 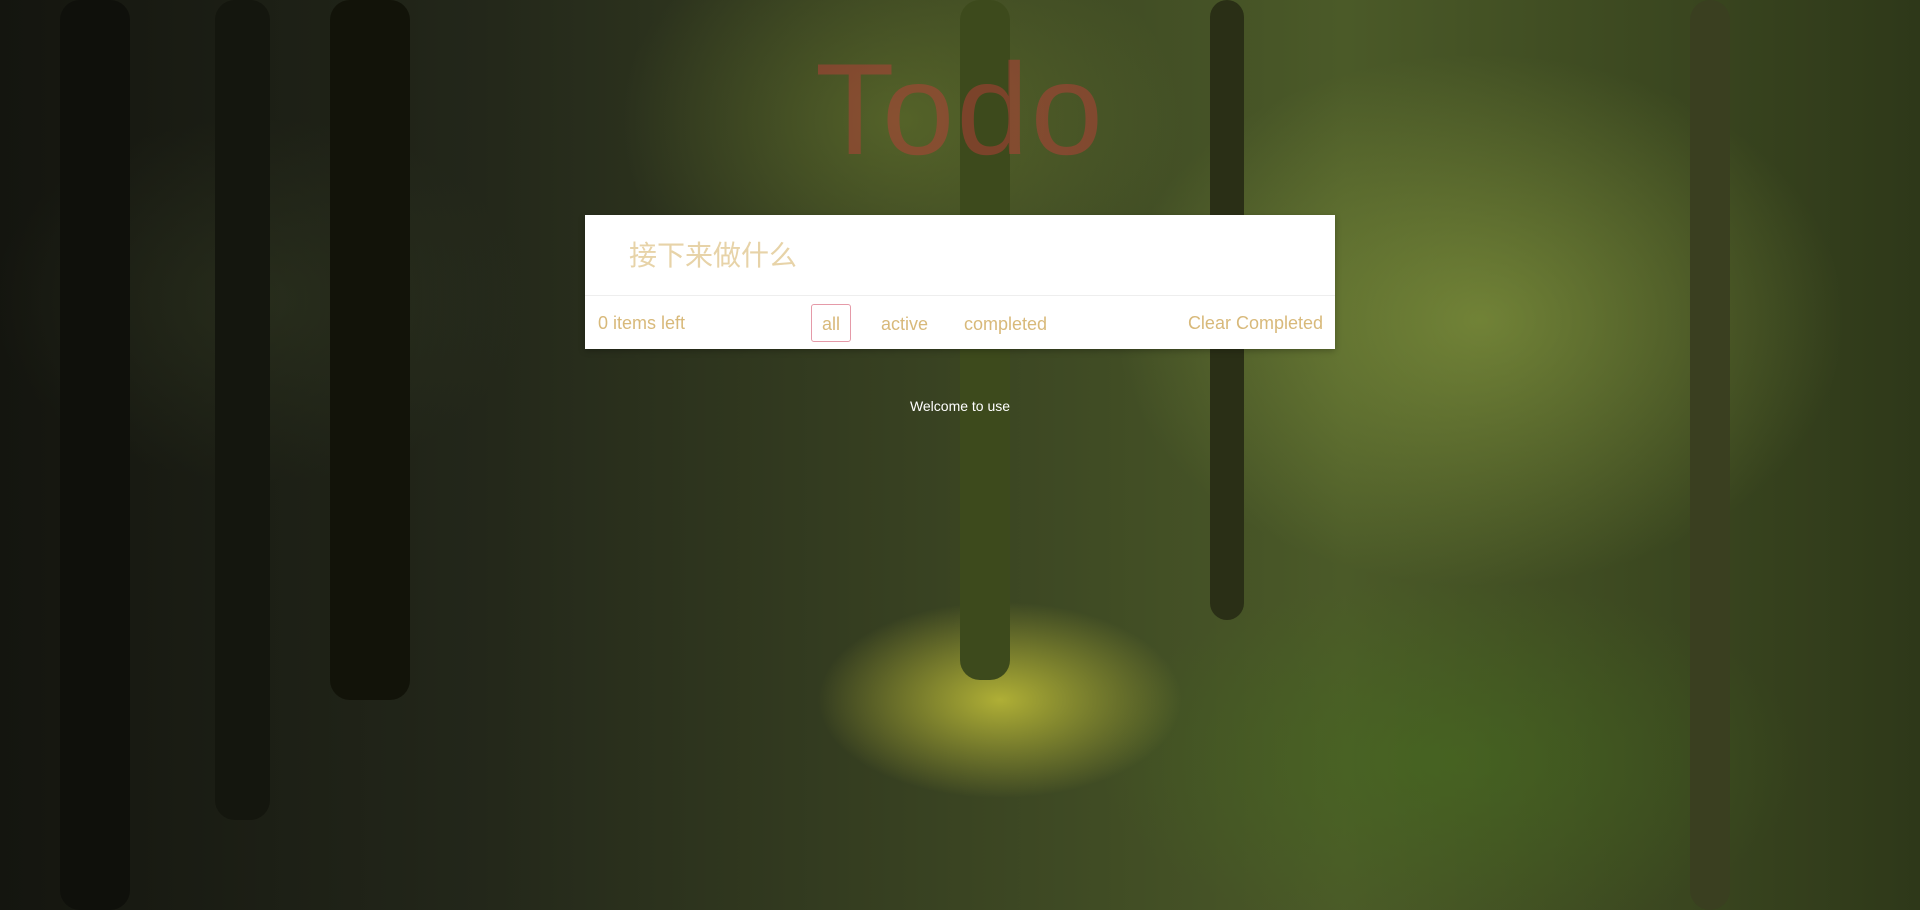 I want to click on welcome-message: Welcome to use, so click(x=960, y=406).